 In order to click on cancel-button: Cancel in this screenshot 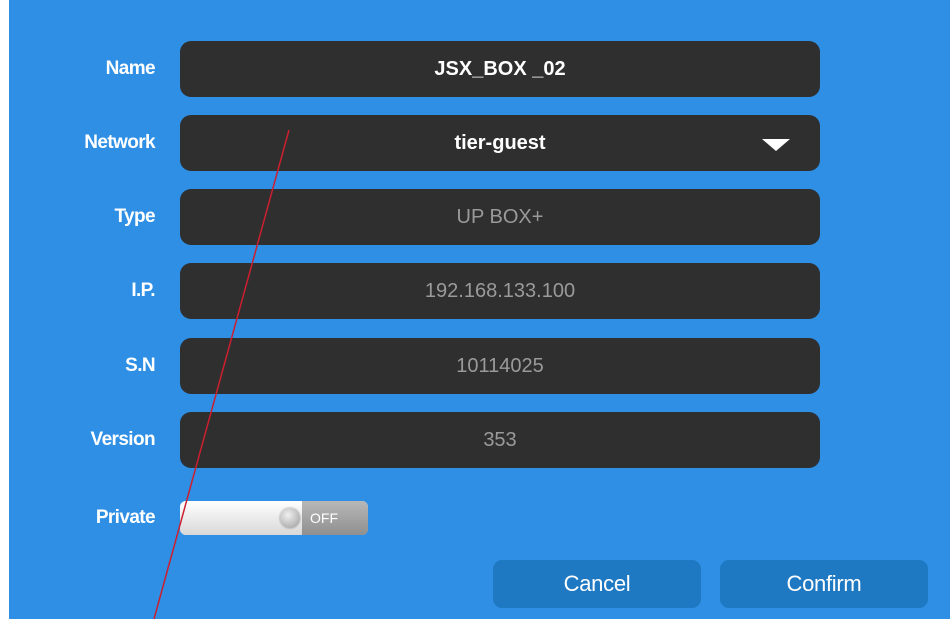, I will do `click(597, 584)`.